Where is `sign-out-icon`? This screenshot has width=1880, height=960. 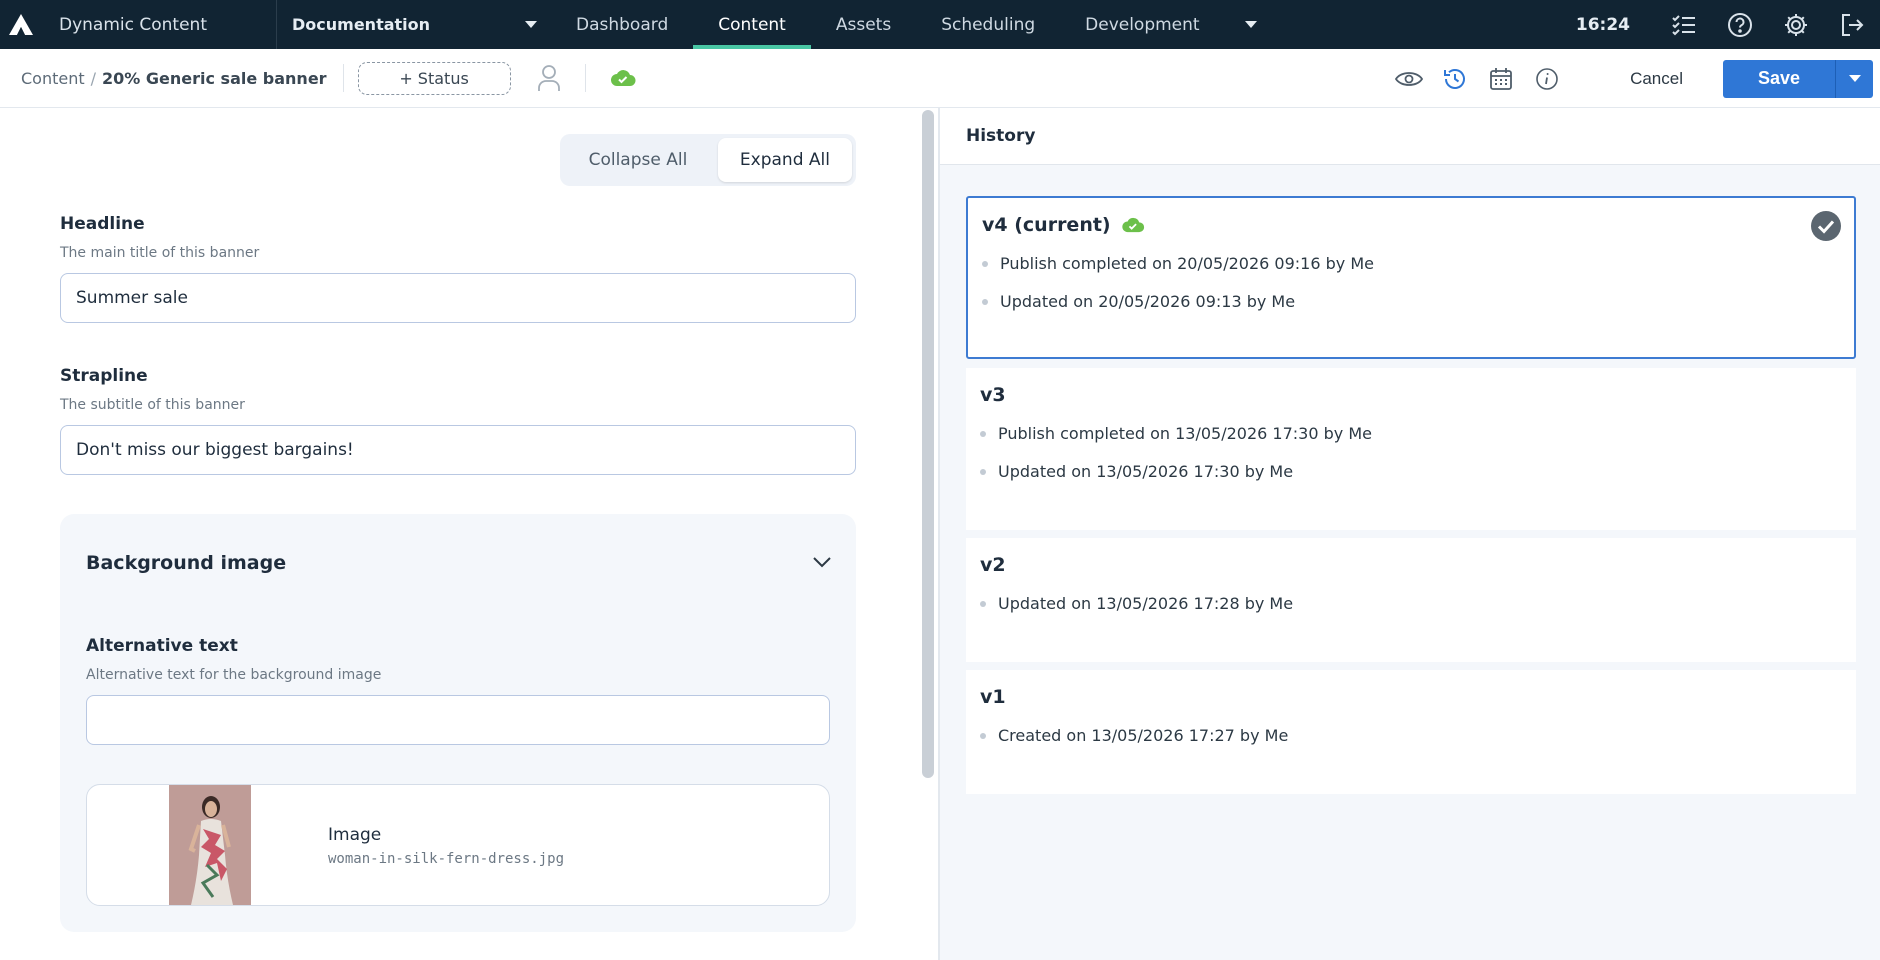
sign-out-icon is located at coordinates (1852, 24).